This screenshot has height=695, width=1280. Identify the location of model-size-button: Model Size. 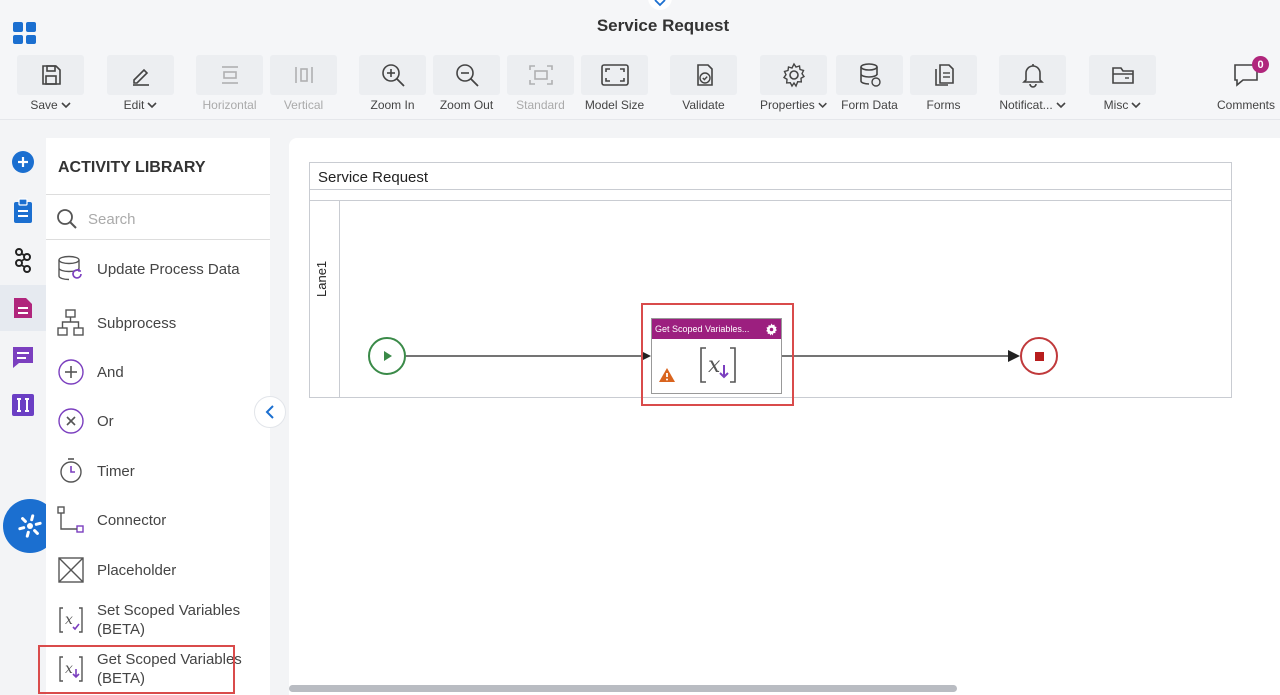
(614, 84).